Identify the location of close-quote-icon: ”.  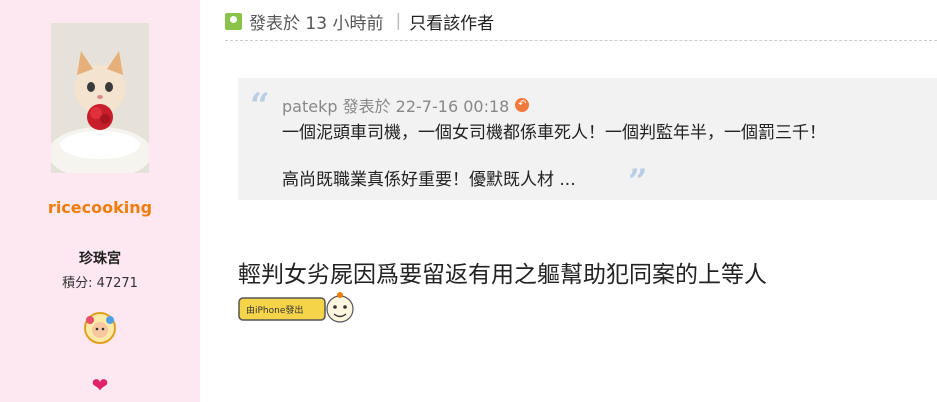
(638, 182).